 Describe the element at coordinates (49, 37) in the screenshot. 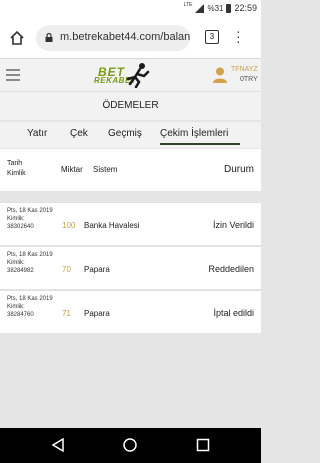

I see `lock-icon` at that location.